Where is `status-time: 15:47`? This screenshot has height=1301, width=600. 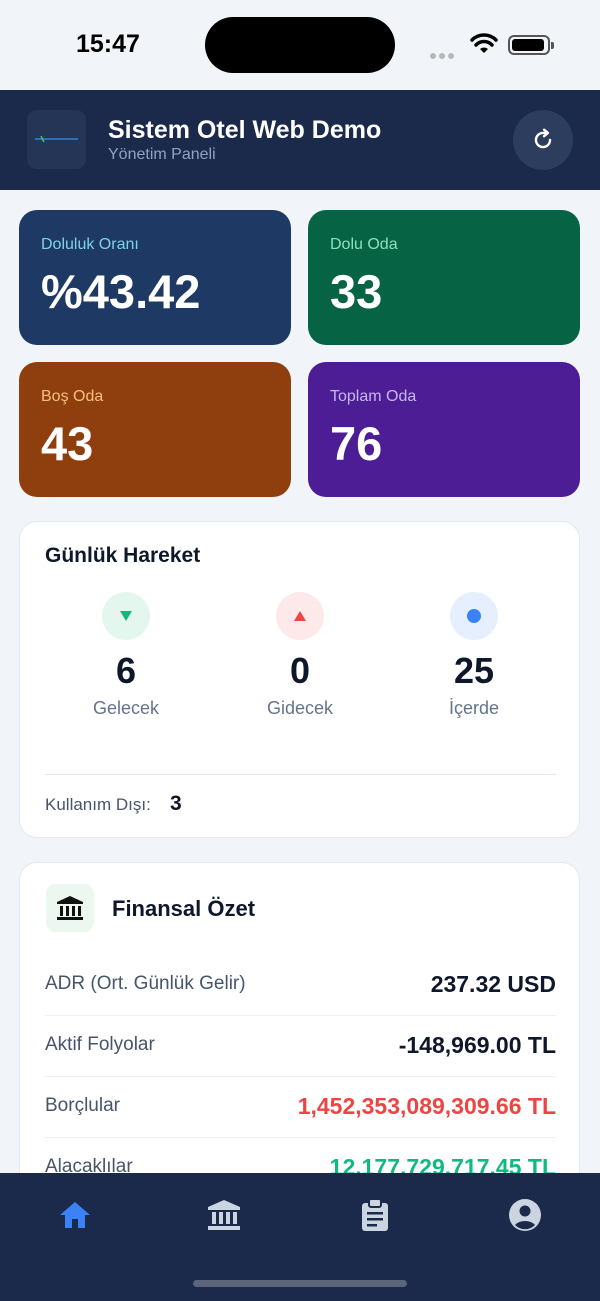
status-time: 15:47 is located at coordinates (108, 44).